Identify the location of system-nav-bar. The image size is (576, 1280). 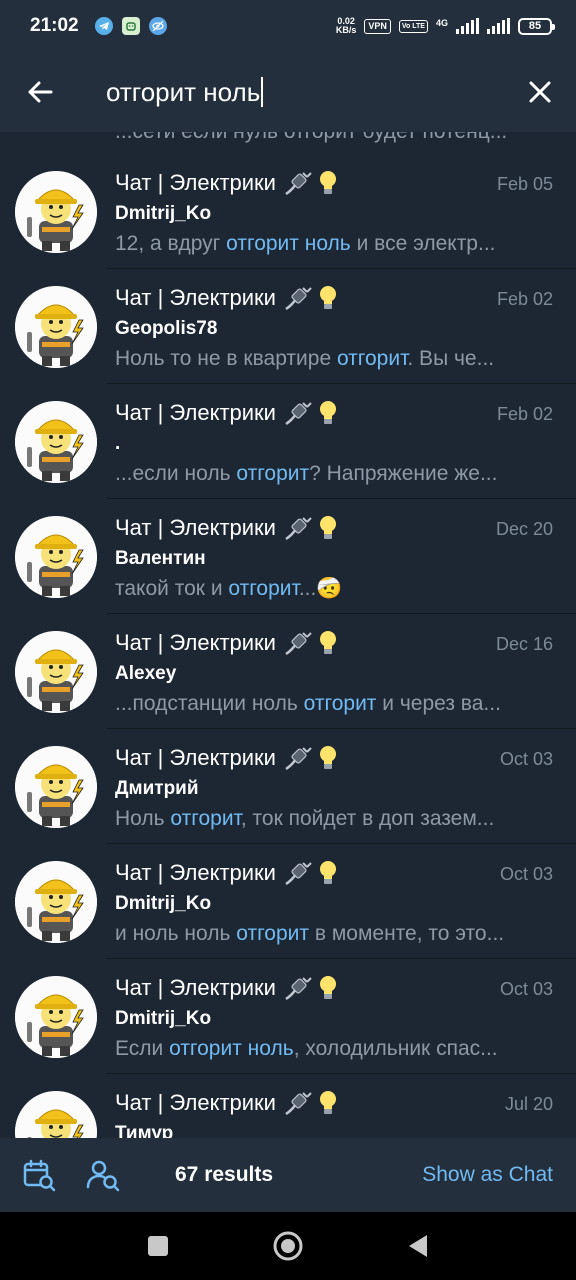
(288, 1246).